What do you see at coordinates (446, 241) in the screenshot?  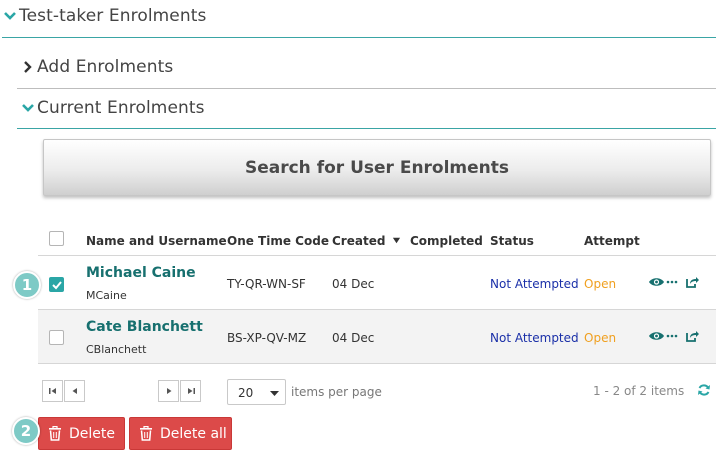 I see `header-completed: Completed` at bounding box center [446, 241].